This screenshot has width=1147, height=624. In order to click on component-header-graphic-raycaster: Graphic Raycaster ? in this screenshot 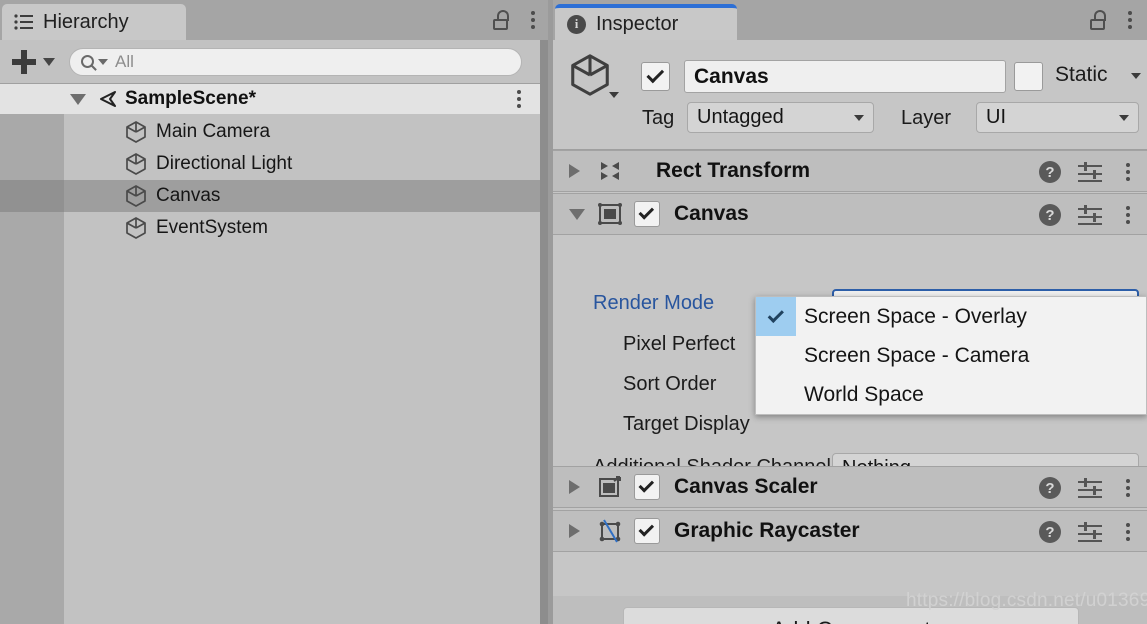, I will do `click(850, 531)`.